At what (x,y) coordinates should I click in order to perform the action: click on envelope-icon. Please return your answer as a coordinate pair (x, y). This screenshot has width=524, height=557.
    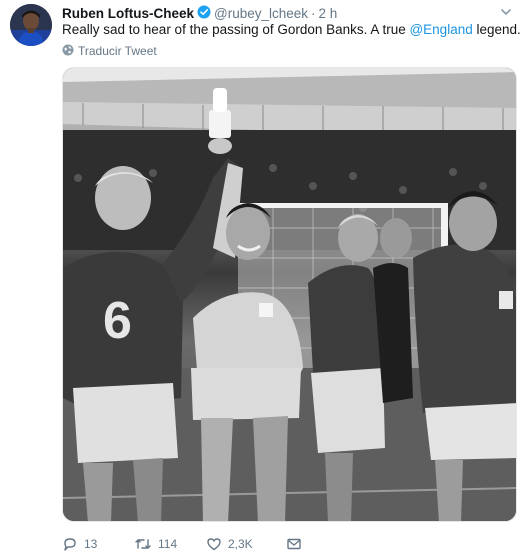
    Looking at the image, I should click on (294, 544).